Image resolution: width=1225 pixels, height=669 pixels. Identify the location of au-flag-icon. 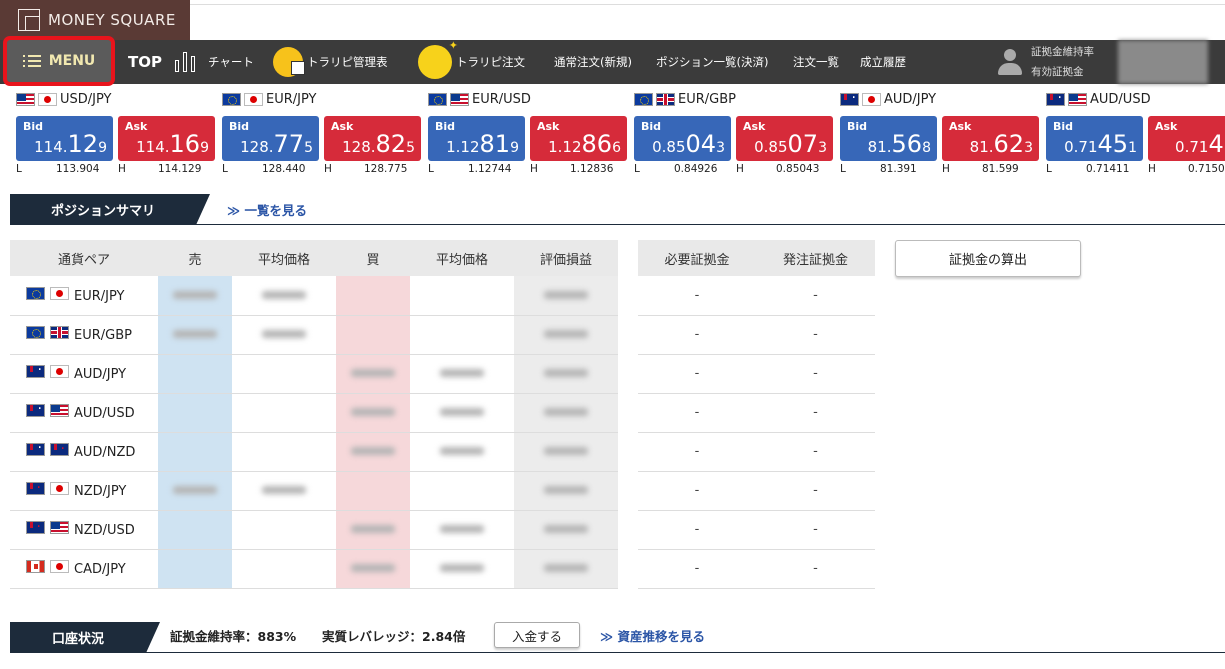
(1055, 99).